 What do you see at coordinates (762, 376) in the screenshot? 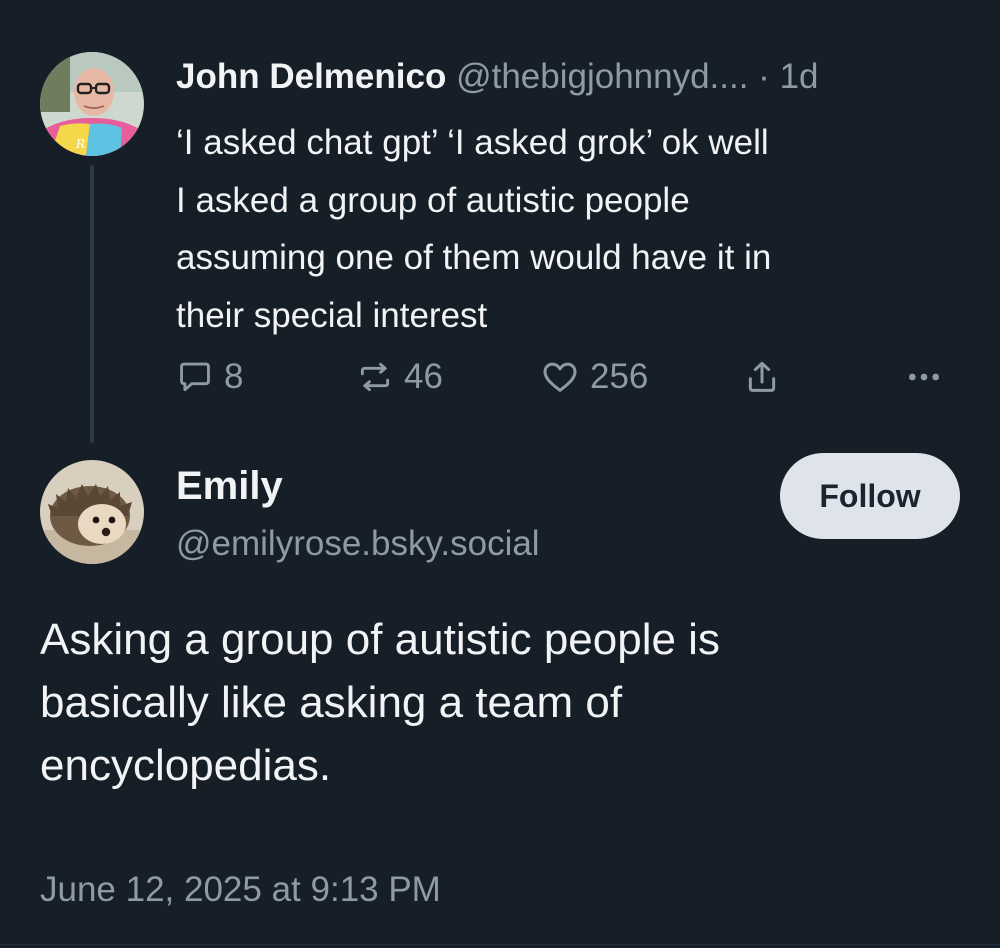
I see `share-icon` at bounding box center [762, 376].